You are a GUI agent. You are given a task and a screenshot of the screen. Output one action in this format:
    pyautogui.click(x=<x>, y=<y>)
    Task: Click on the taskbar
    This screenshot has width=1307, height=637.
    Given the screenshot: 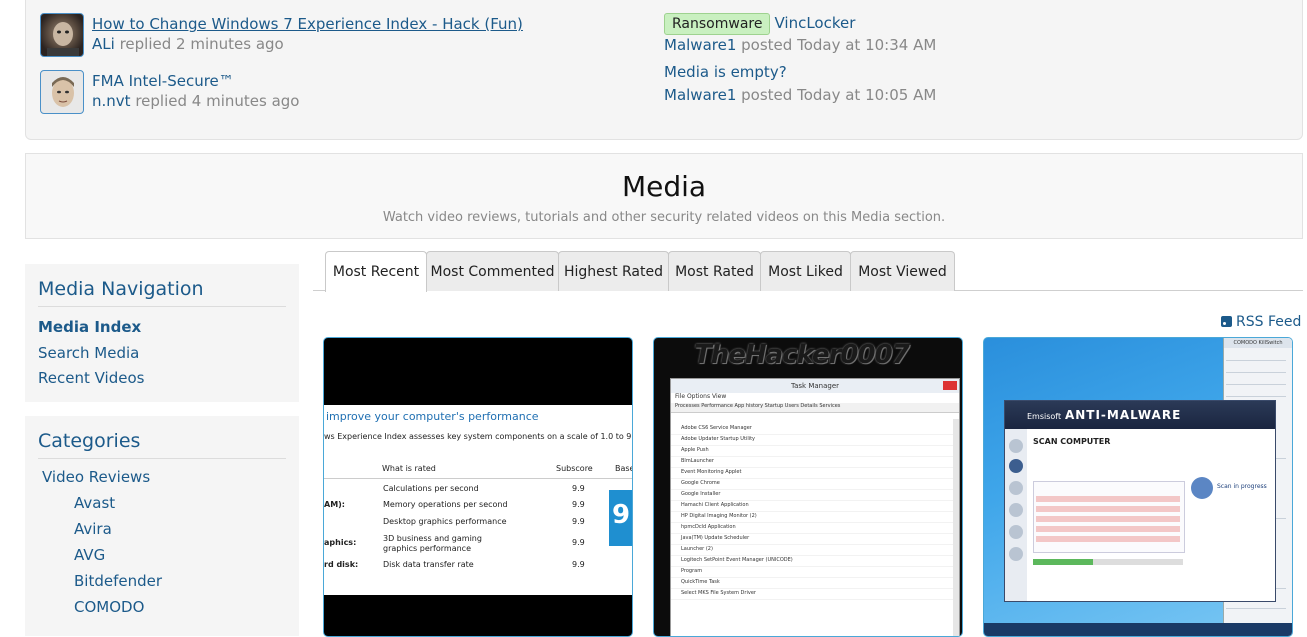 What is the action you would take?
    pyautogui.click(x=1138, y=629)
    